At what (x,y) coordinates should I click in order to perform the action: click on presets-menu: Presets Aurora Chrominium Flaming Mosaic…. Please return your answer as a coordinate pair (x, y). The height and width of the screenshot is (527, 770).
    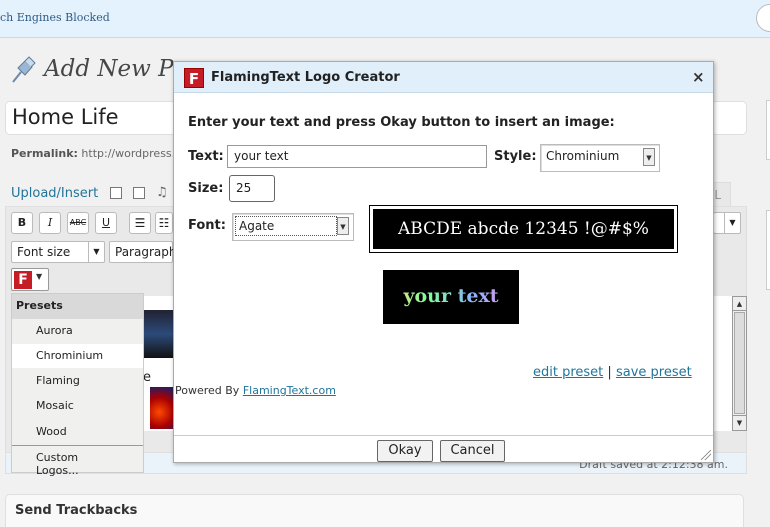
    Looking at the image, I should click on (77, 385).